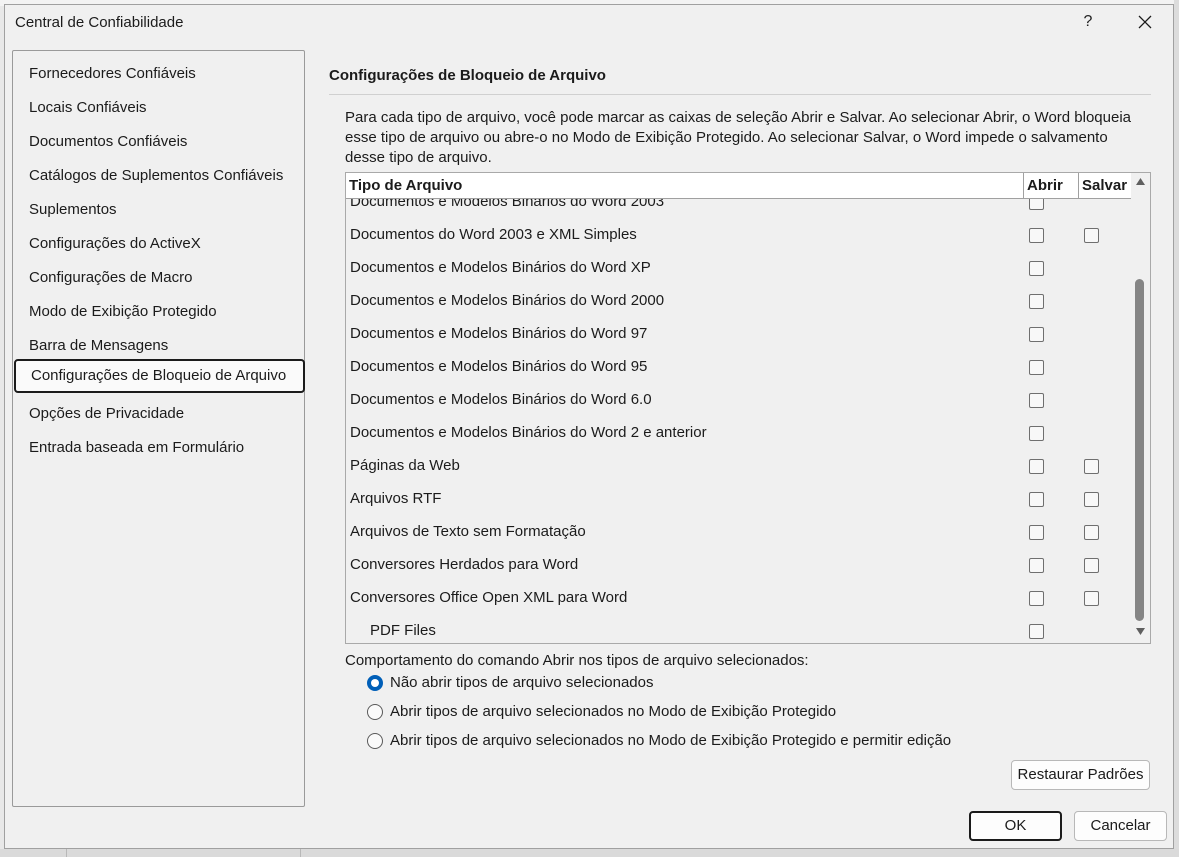 This screenshot has height=857, width=1179. Describe the element at coordinates (110, 278) in the screenshot. I see `nav-item-macro-settings: Configurações de Macro` at that location.